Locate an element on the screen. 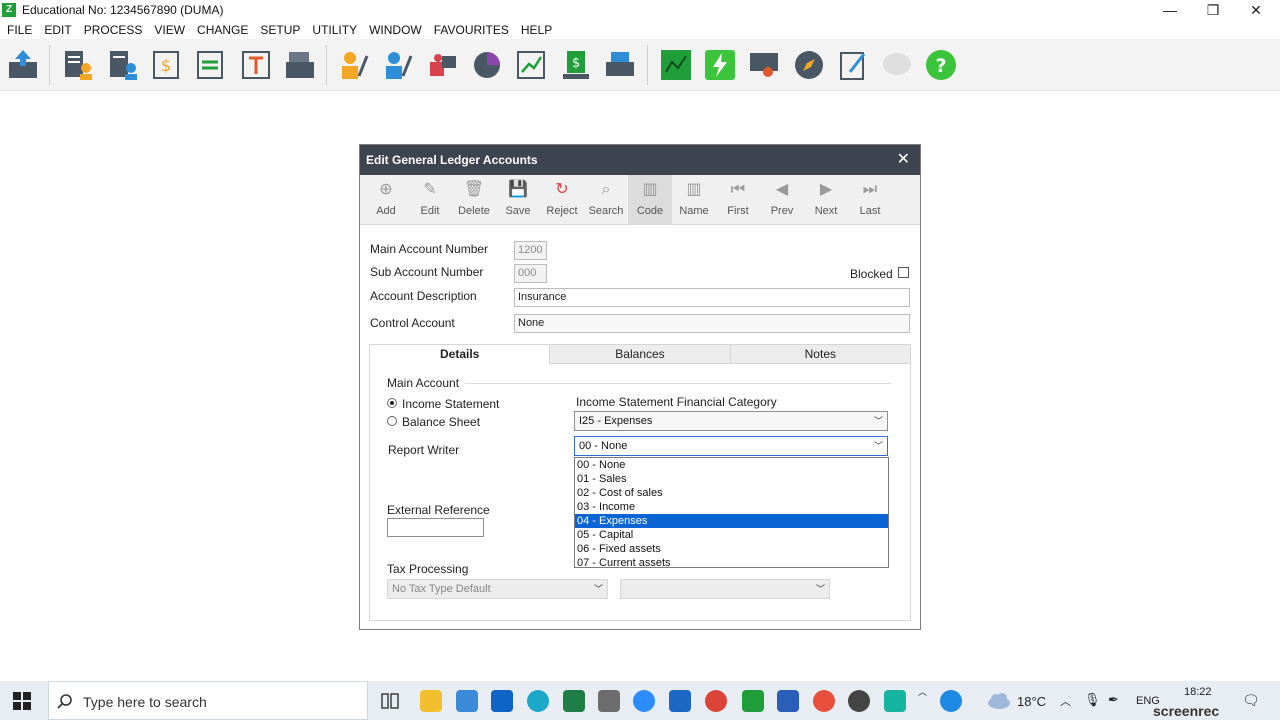  chrome-icon is located at coordinates (716, 701).